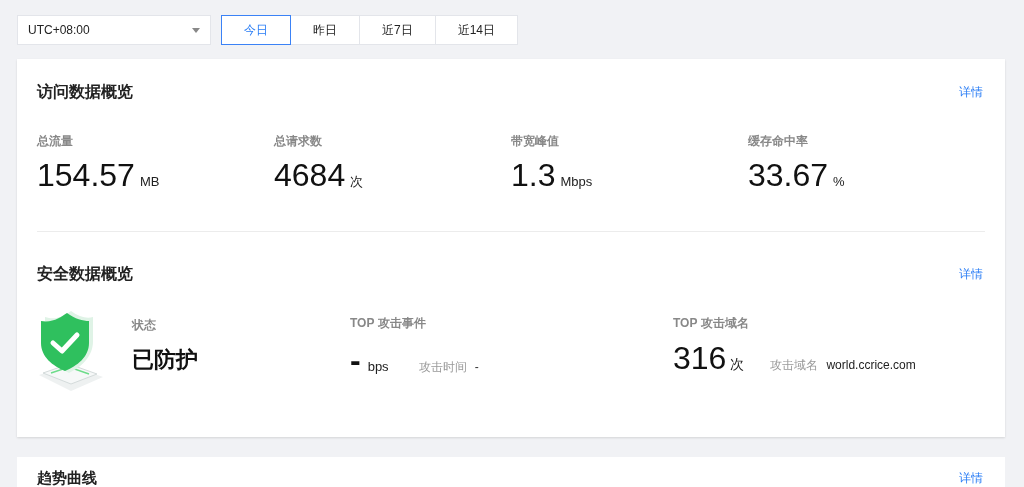  Describe the element at coordinates (149, 182) in the screenshot. I see `metric-unit: MB` at that location.